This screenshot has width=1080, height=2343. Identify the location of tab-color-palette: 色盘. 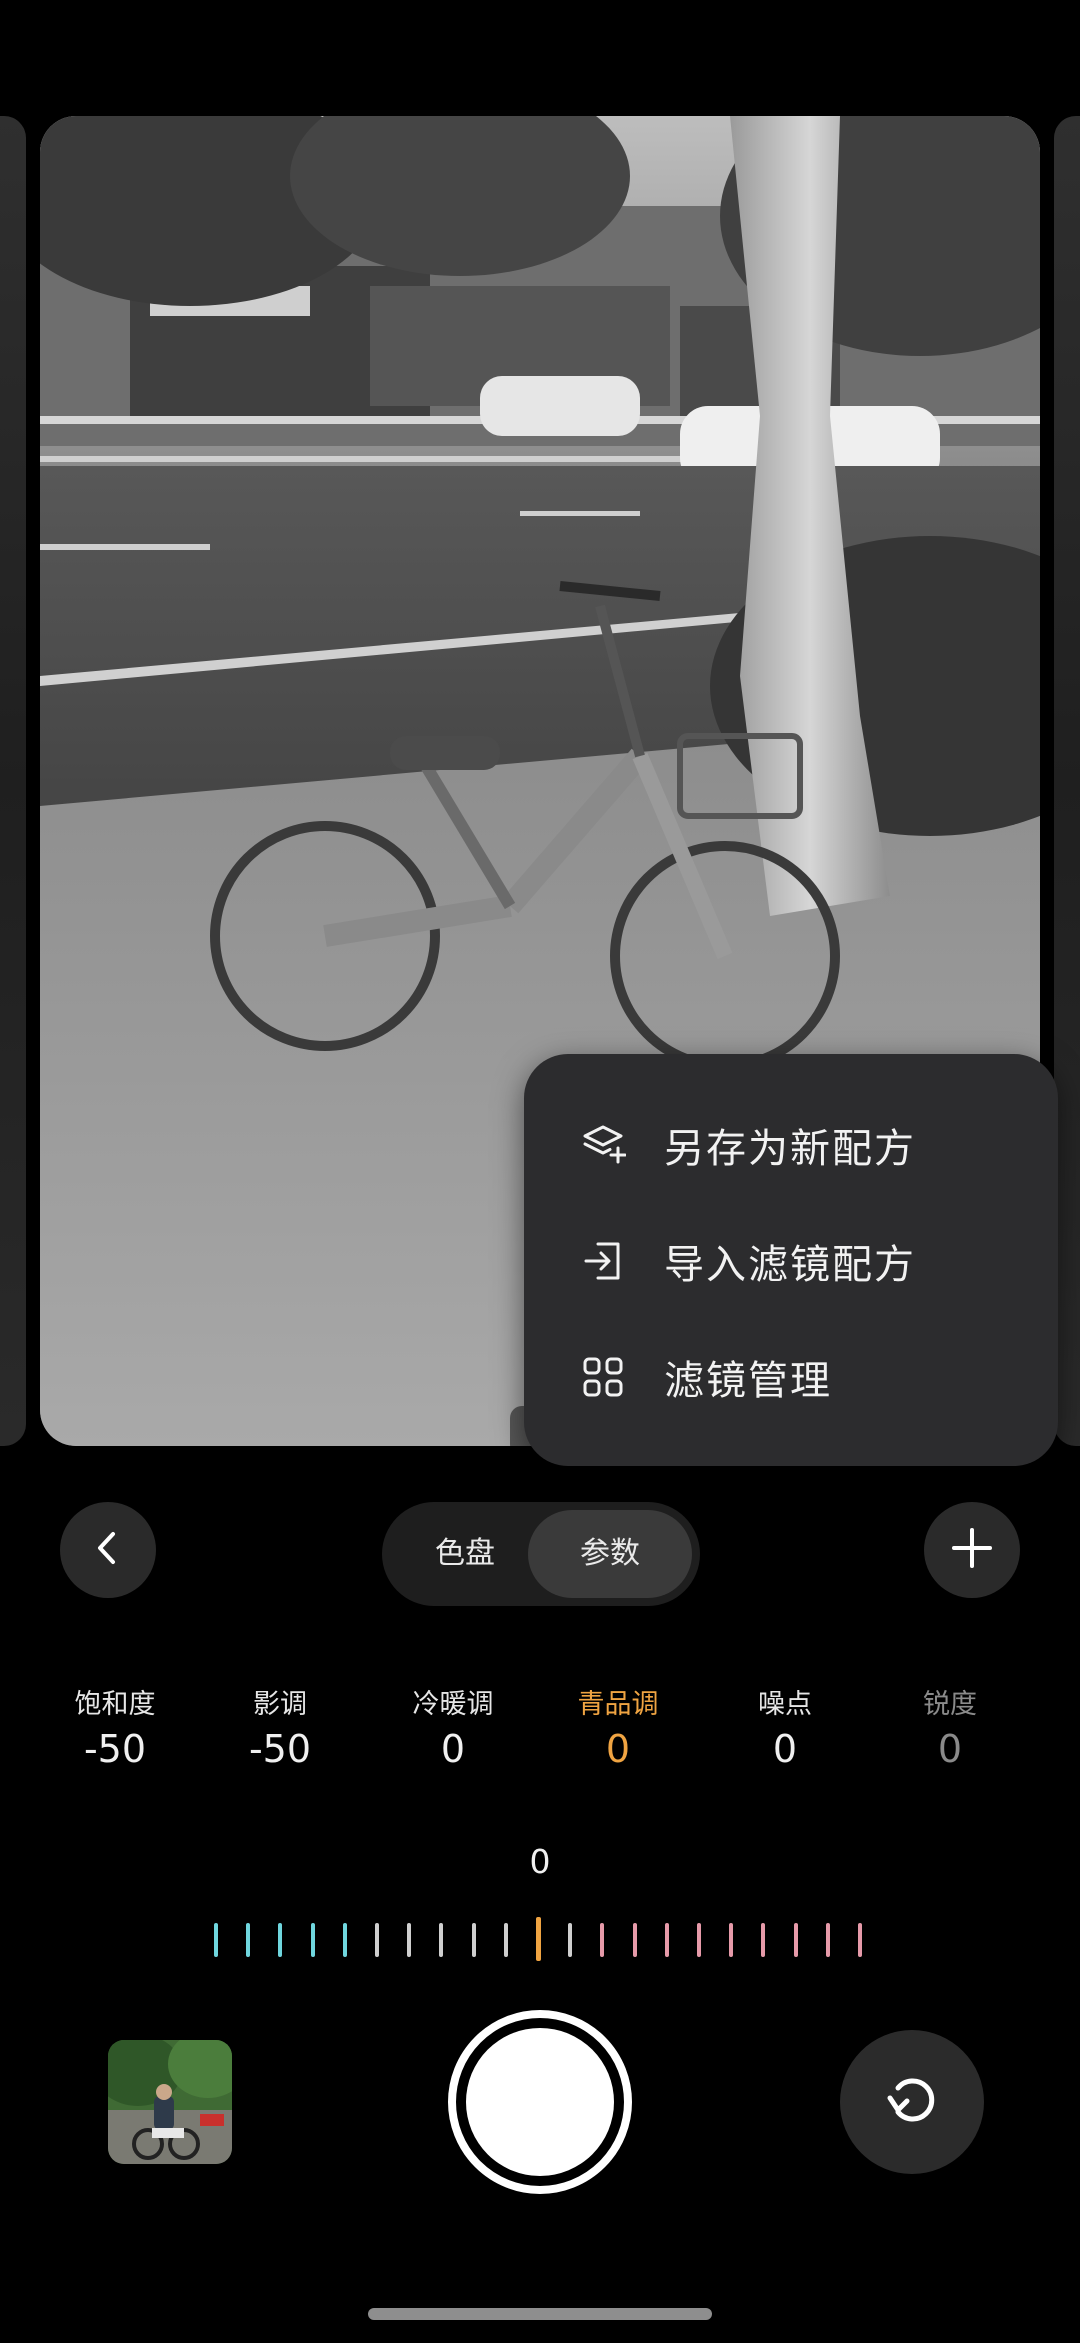
(465, 1554).